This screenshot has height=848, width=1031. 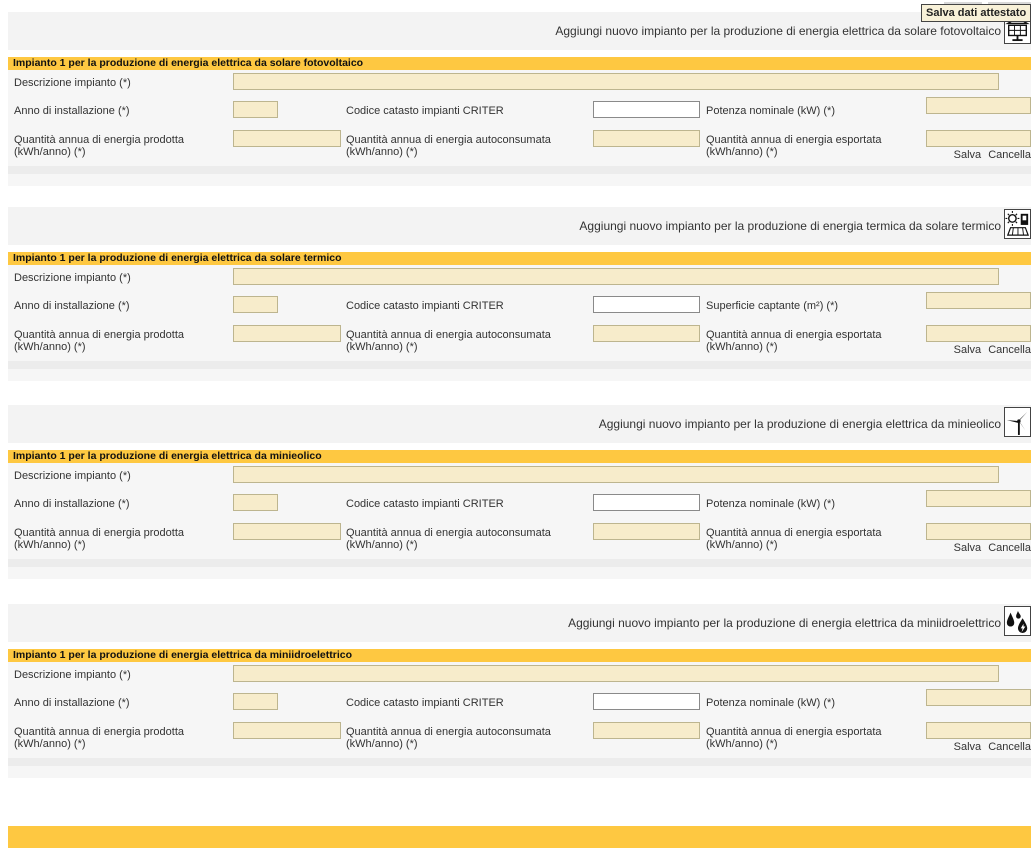 What do you see at coordinates (772, 306) in the screenshot?
I see `collector-area-label: Superficie captante (m²) (*)` at bounding box center [772, 306].